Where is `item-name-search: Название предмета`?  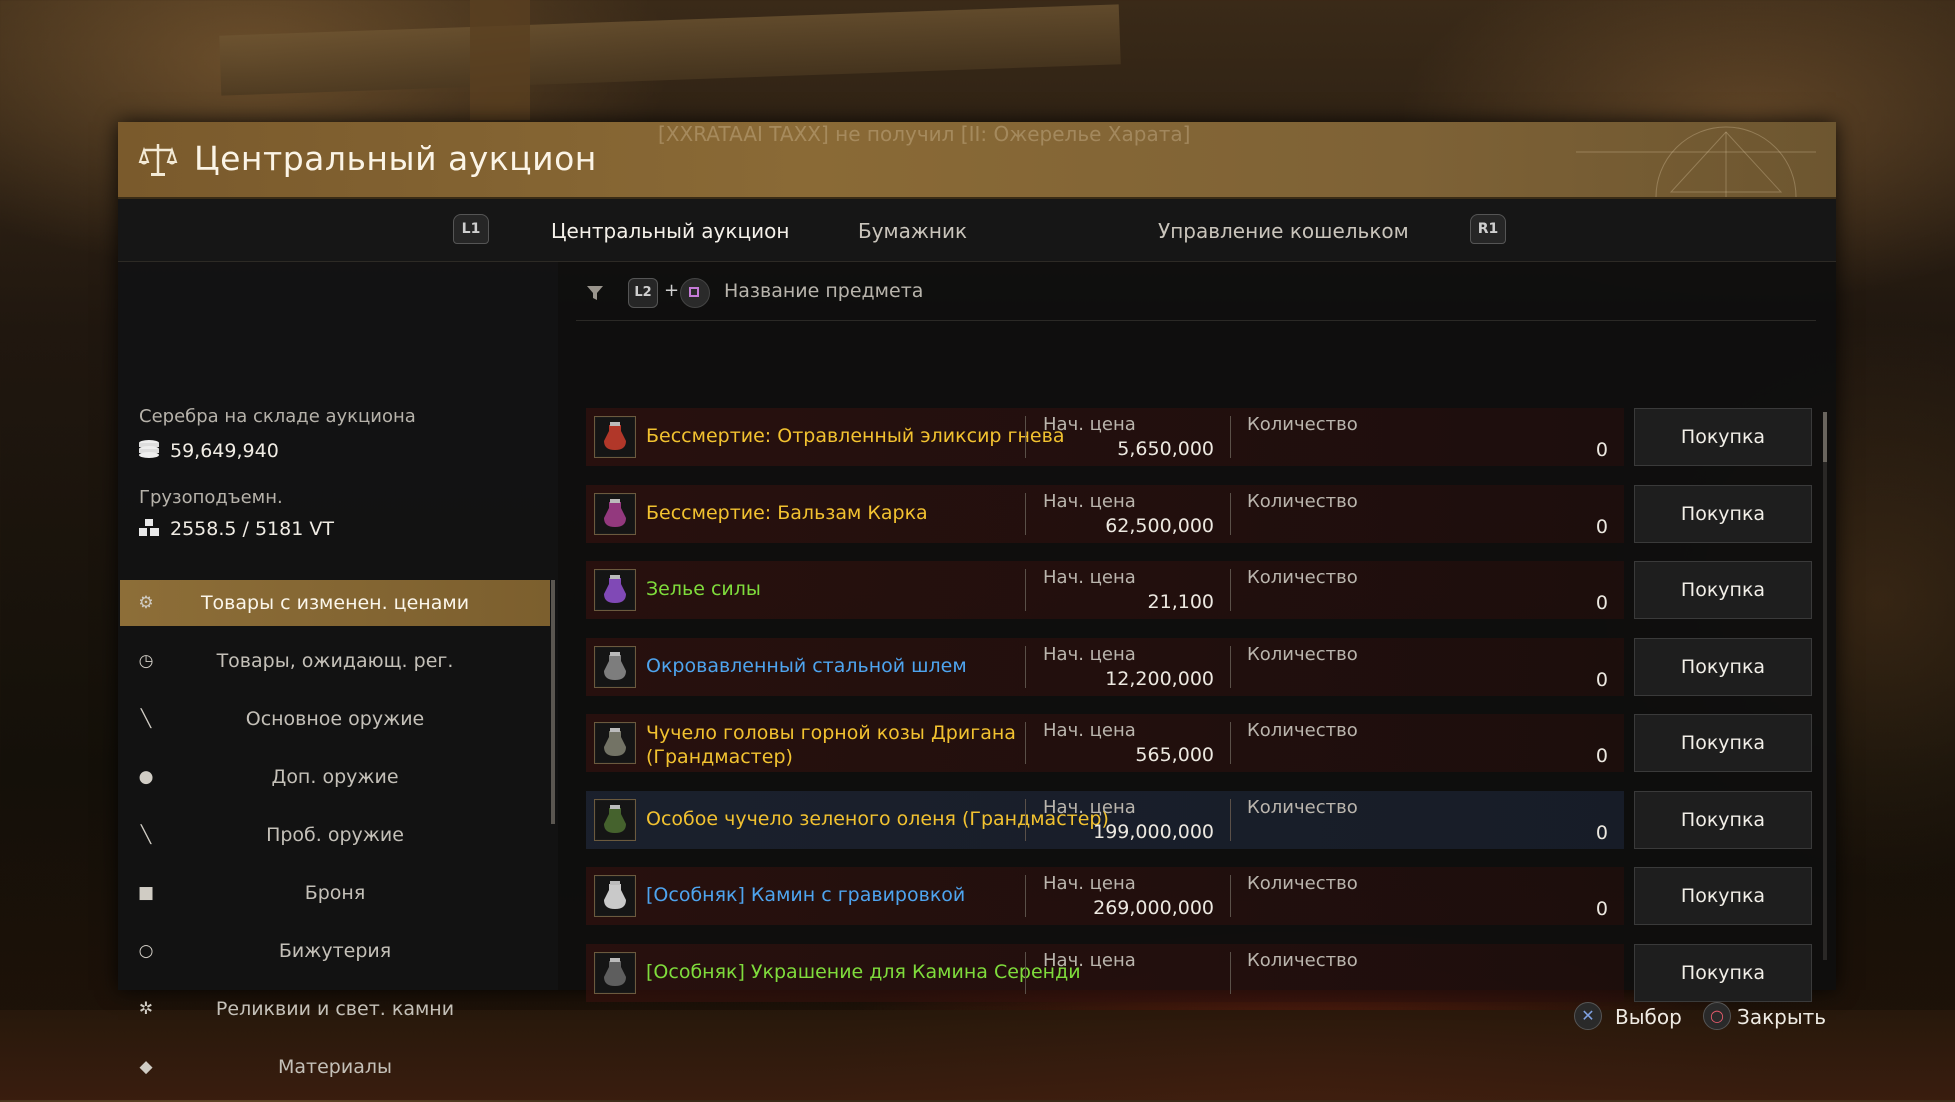
item-name-search: Название предмета is located at coordinates (823, 291).